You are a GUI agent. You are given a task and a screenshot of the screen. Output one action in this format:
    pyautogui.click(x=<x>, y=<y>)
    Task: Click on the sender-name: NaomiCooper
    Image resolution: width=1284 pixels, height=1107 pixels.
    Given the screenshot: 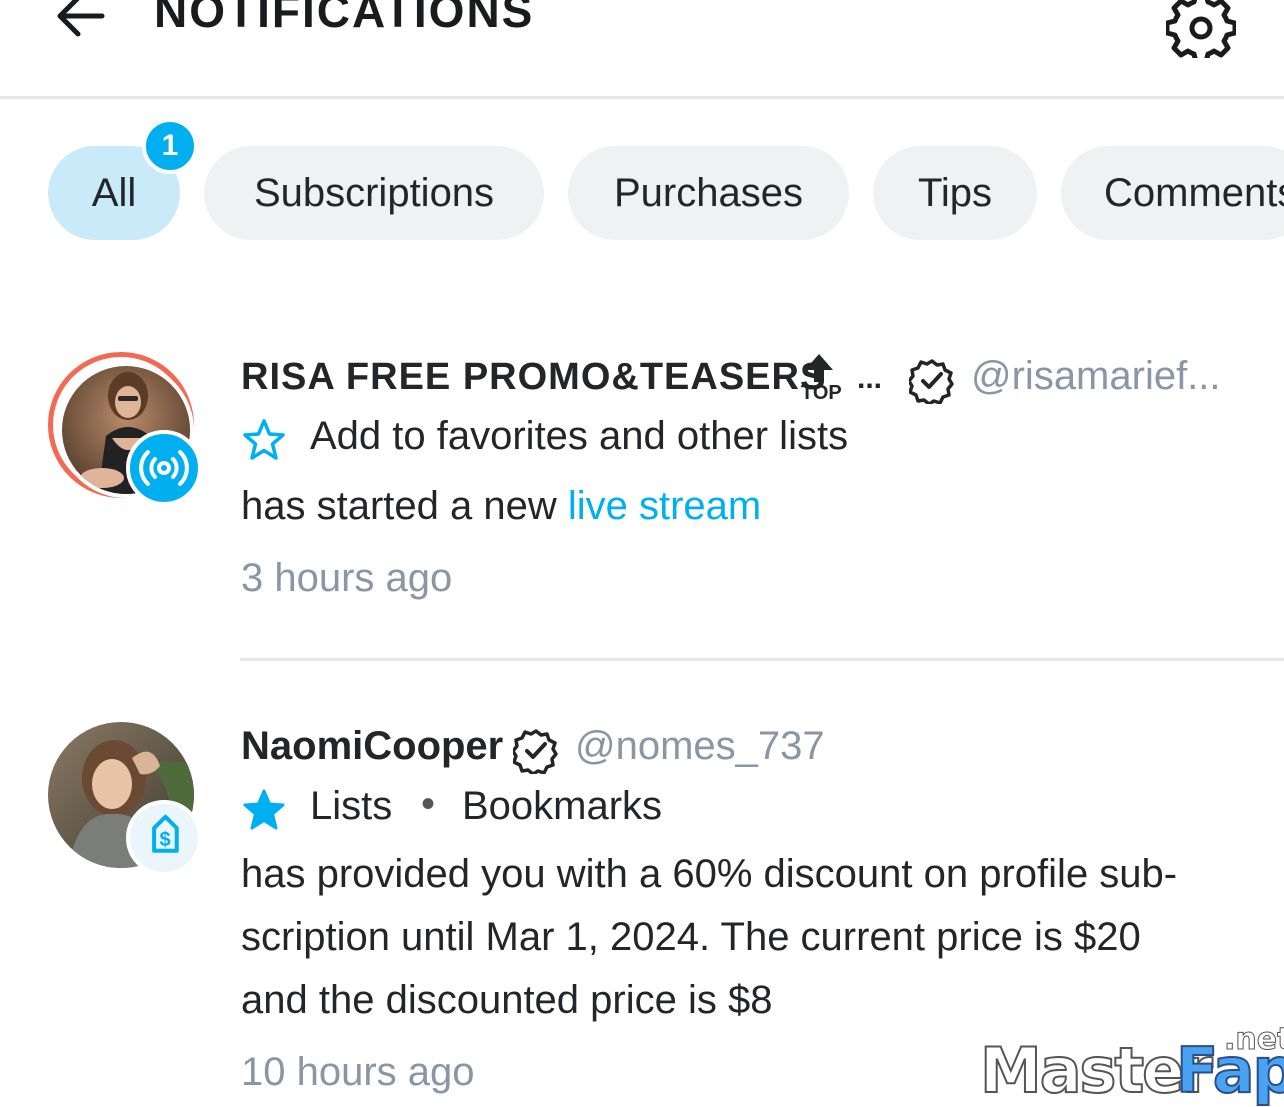 What is the action you would take?
    pyautogui.click(x=372, y=746)
    